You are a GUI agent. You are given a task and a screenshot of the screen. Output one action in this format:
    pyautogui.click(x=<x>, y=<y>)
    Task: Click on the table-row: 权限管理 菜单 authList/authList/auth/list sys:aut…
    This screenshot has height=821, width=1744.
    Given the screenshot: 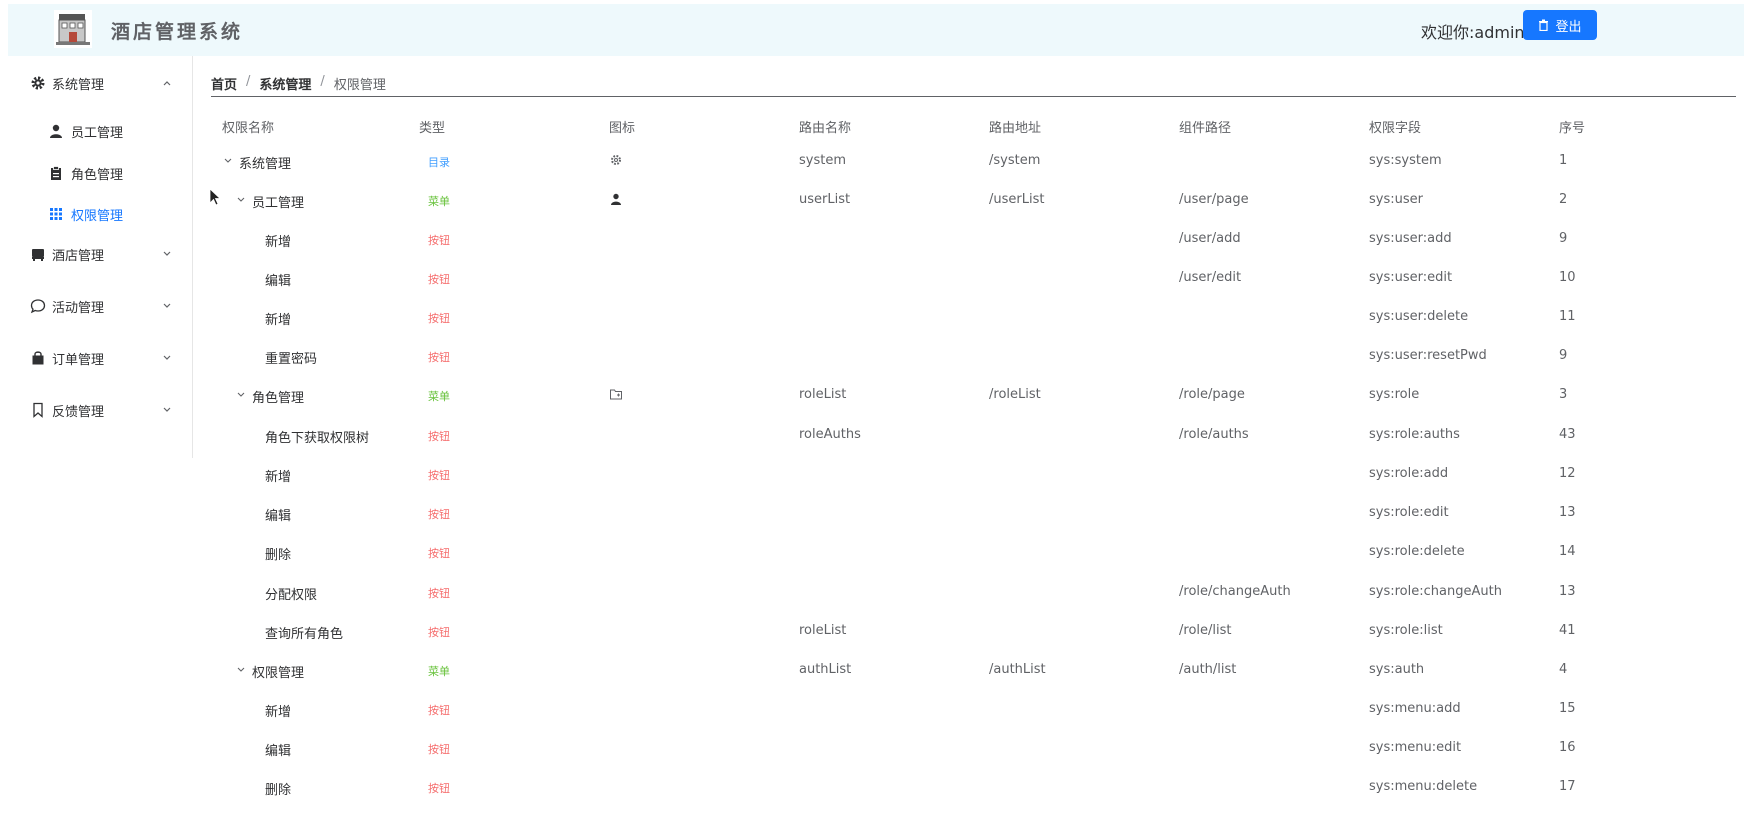 What is the action you would take?
    pyautogui.click(x=973, y=670)
    